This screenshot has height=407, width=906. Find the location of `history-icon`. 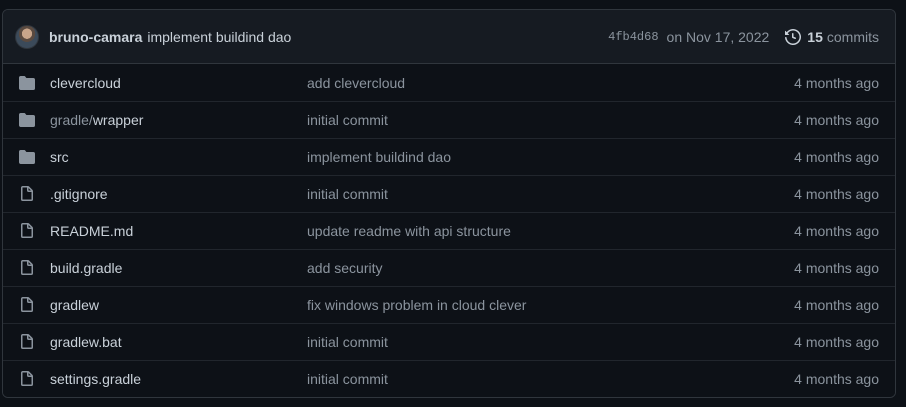

history-icon is located at coordinates (793, 36).